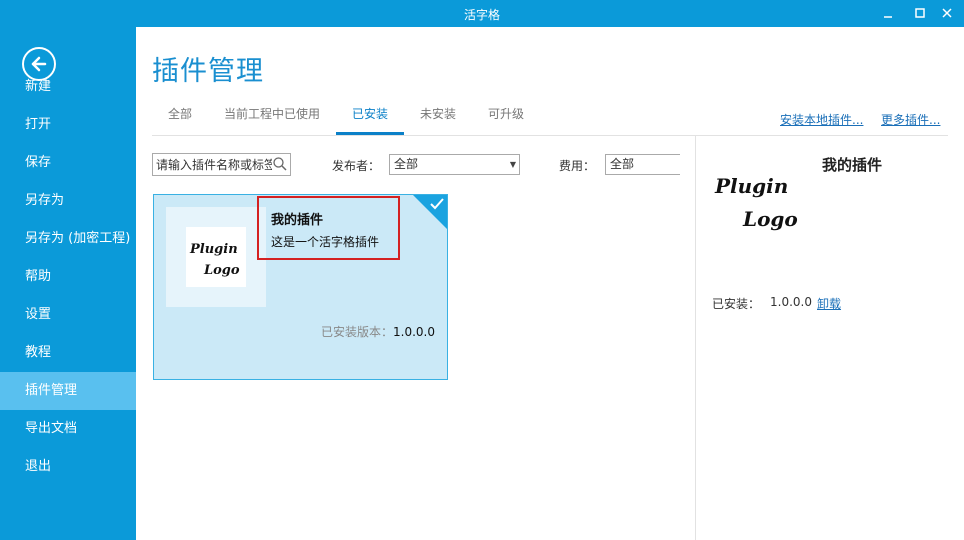  What do you see at coordinates (370, 116) in the screenshot?
I see `tab-installed: 已安装` at bounding box center [370, 116].